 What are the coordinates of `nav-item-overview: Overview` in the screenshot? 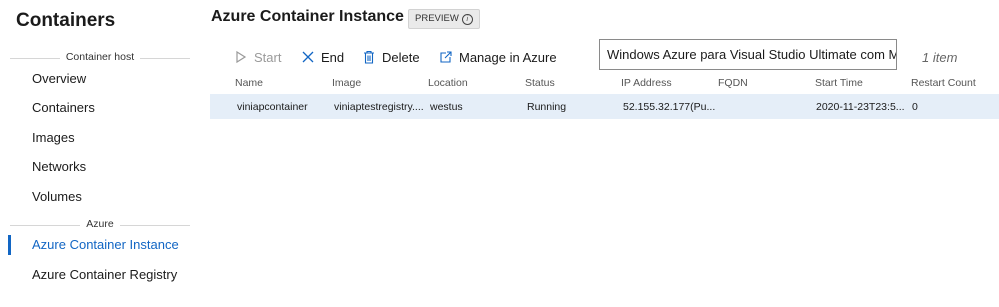 It's located at (103, 79).